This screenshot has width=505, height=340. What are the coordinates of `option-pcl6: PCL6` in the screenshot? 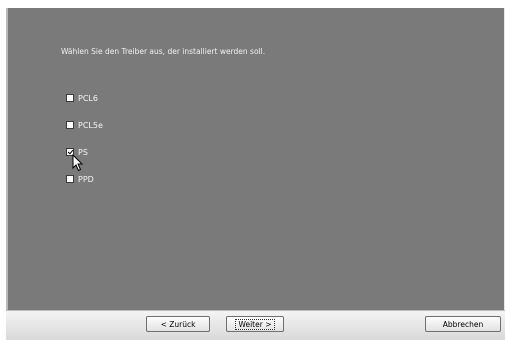 It's located at (82, 98).